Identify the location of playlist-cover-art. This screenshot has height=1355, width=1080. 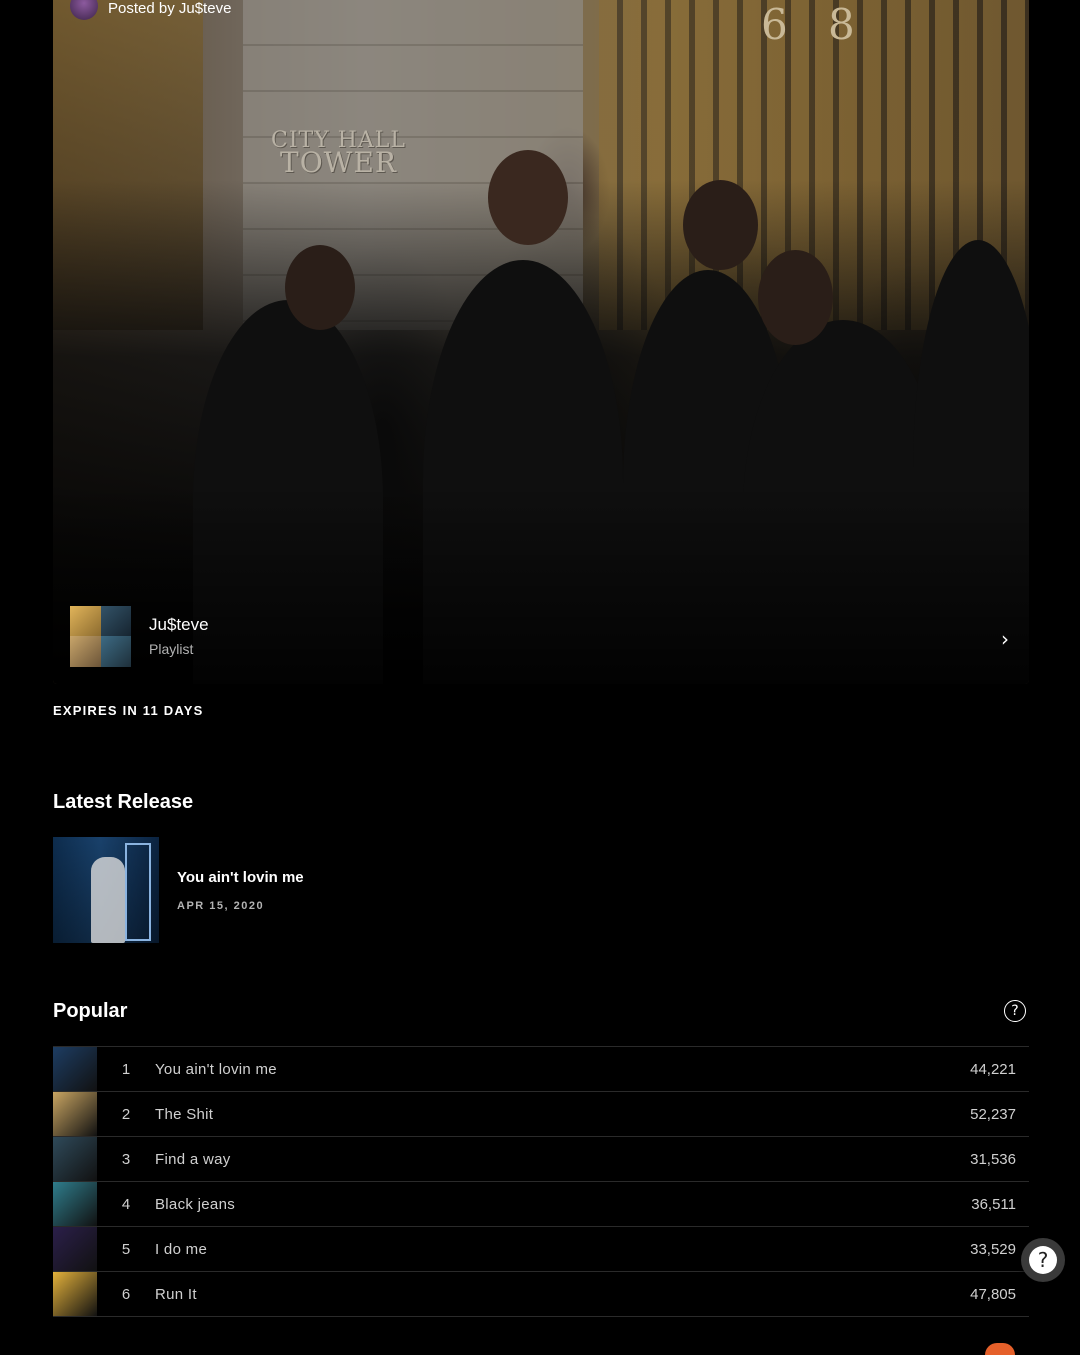
(100, 636).